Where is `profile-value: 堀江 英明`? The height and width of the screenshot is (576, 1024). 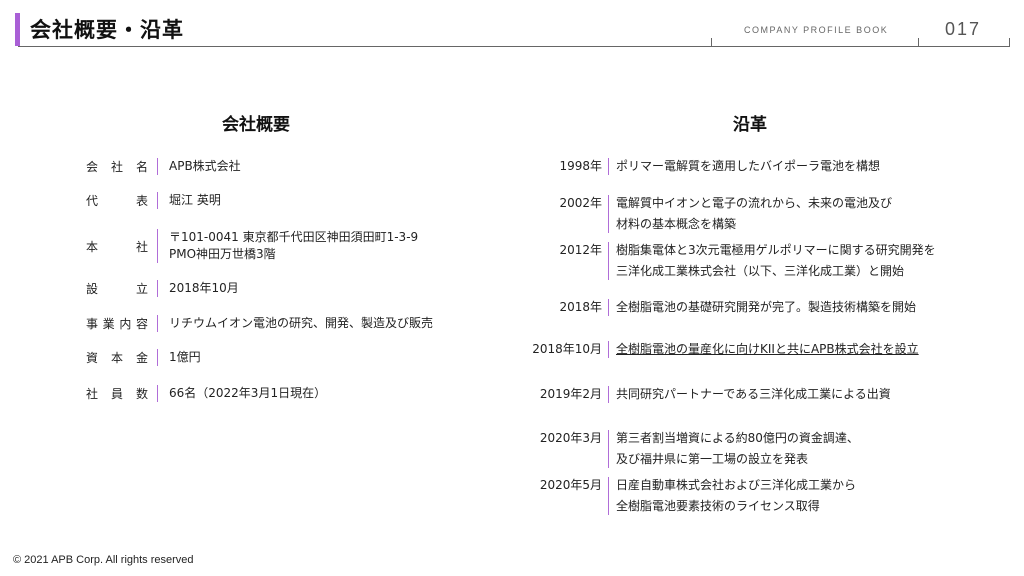
profile-value: 堀江 英明 is located at coordinates (195, 200).